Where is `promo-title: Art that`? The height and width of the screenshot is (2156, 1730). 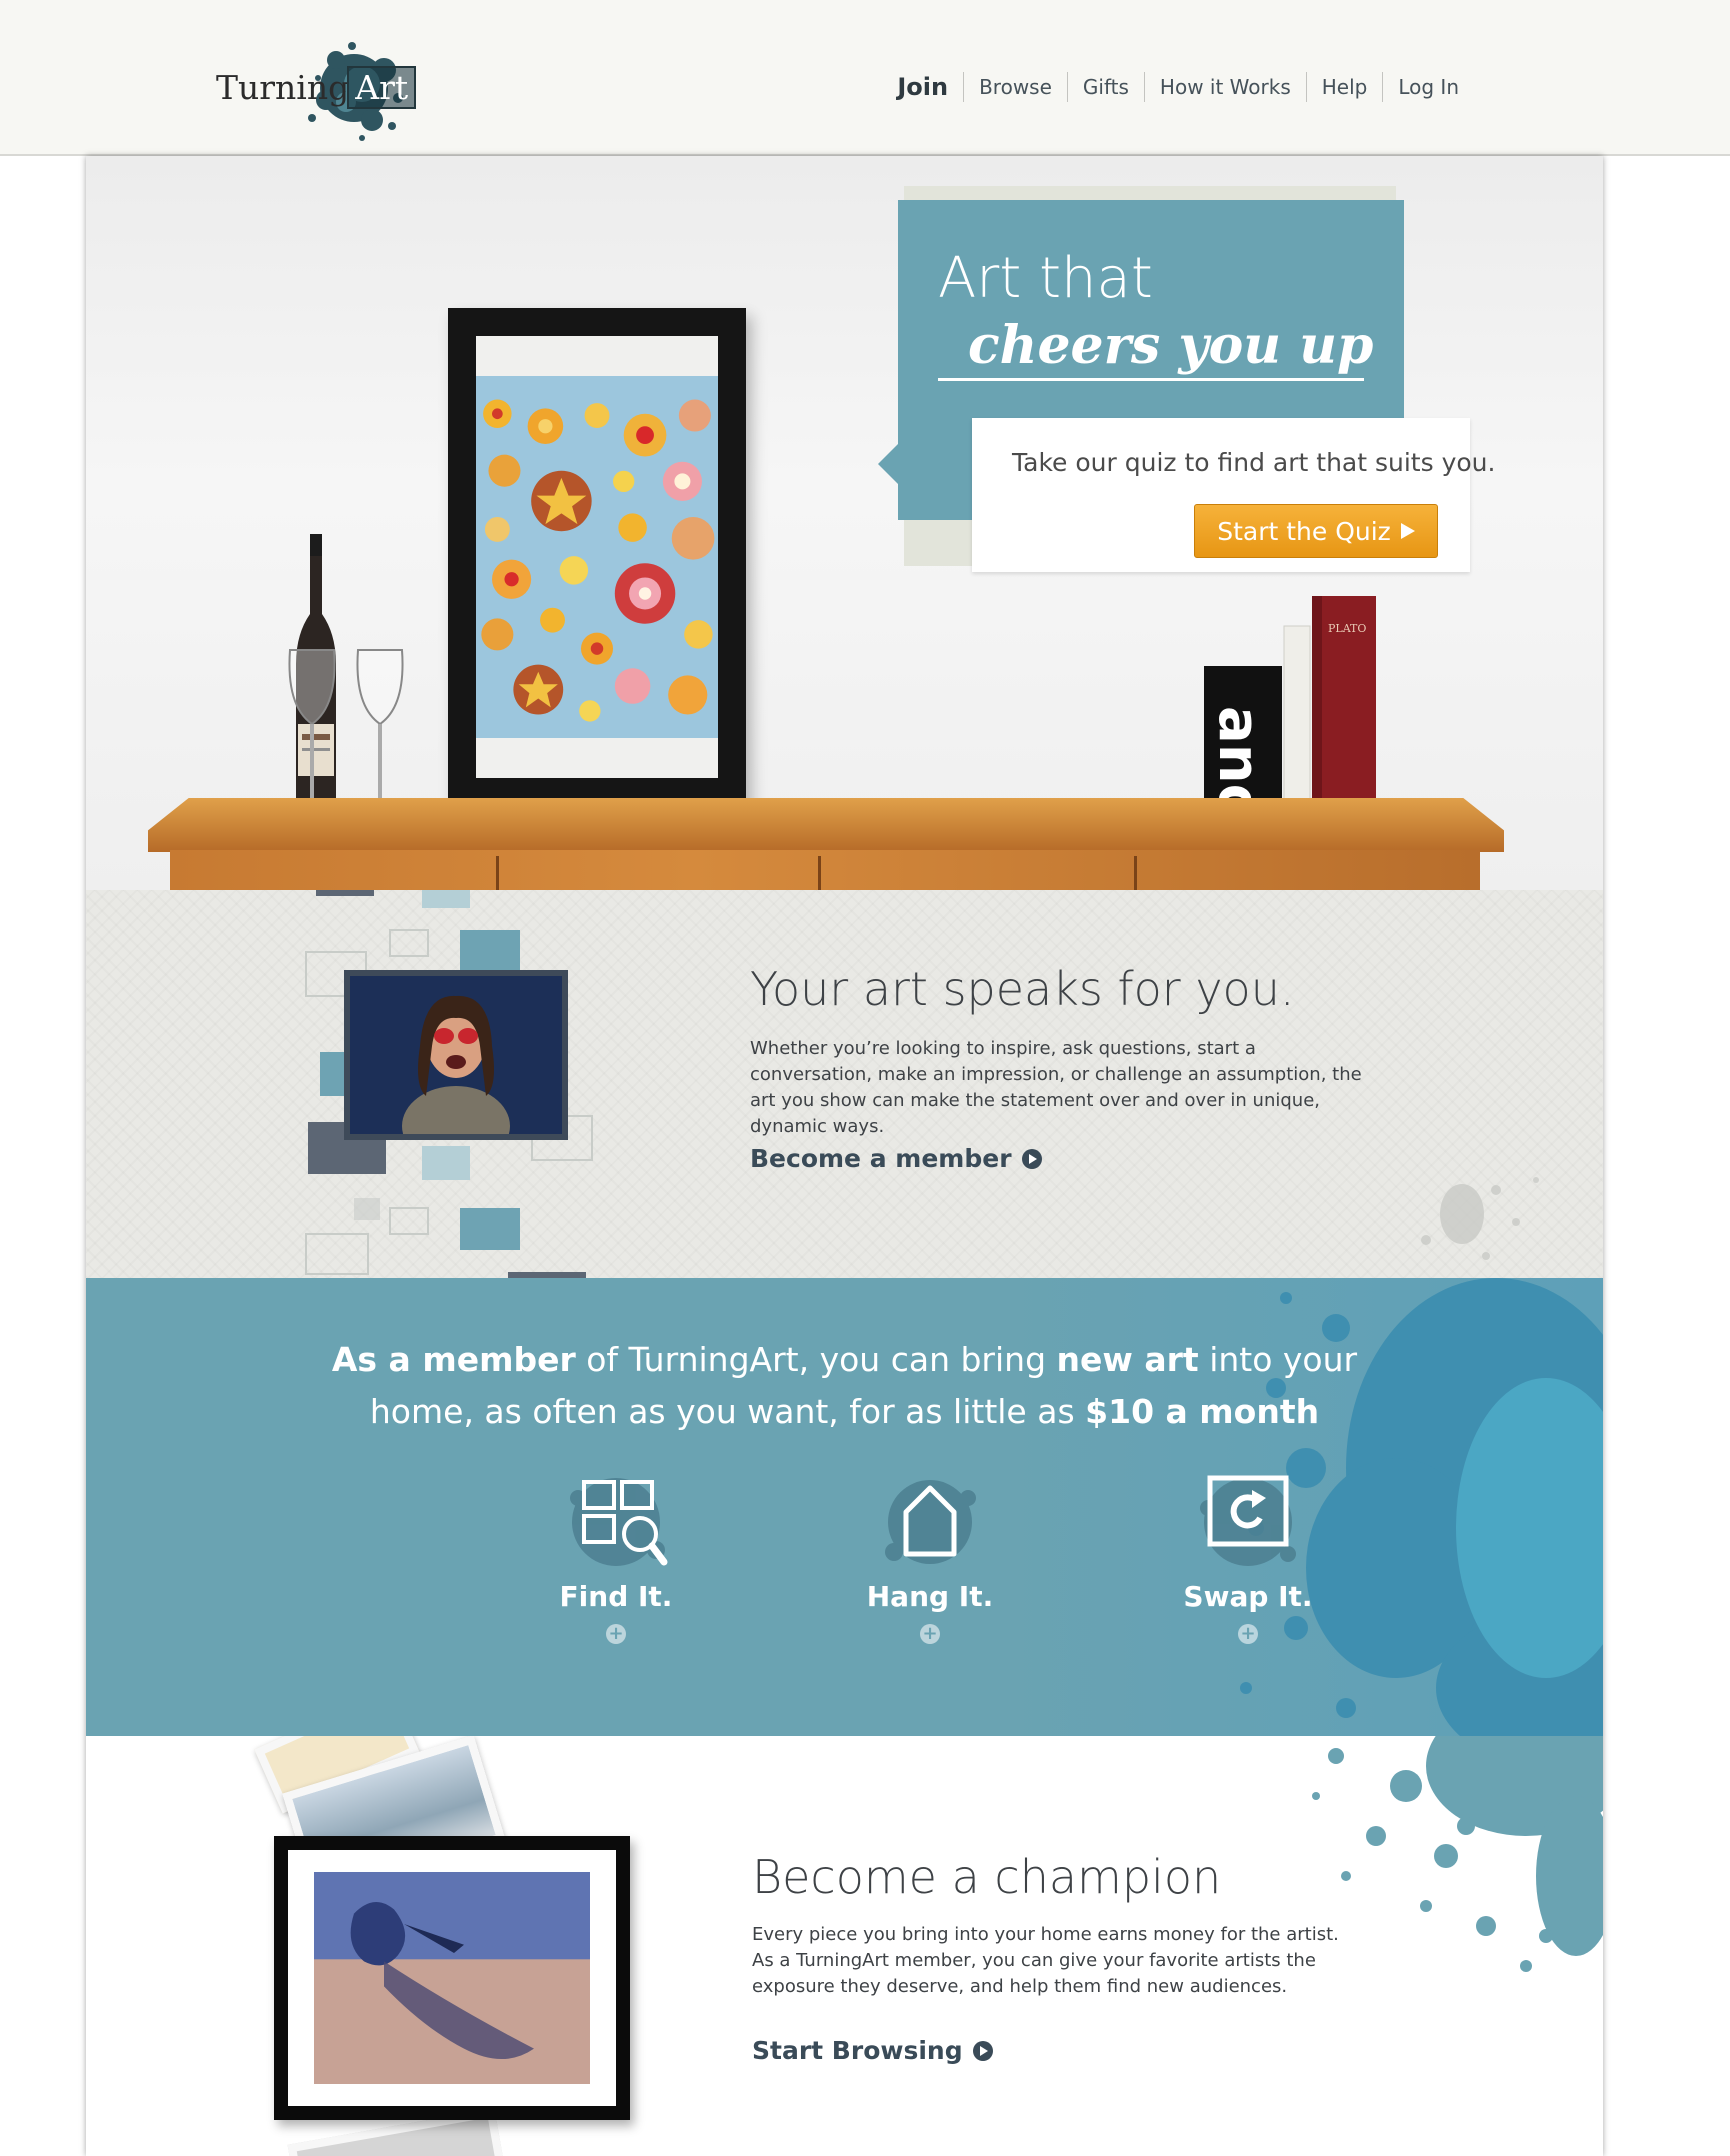 promo-title: Art that is located at coordinates (1045, 278).